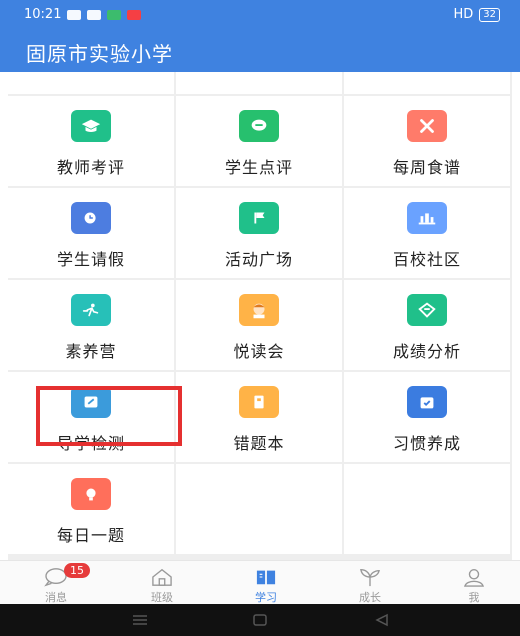 The width and height of the screenshot is (520, 636). I want to click on battery-icon: 32, so click(489, 14).